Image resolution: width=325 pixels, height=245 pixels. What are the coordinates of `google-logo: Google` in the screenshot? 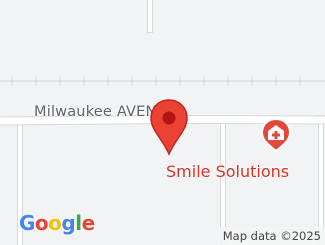 It's located at (57, 223).